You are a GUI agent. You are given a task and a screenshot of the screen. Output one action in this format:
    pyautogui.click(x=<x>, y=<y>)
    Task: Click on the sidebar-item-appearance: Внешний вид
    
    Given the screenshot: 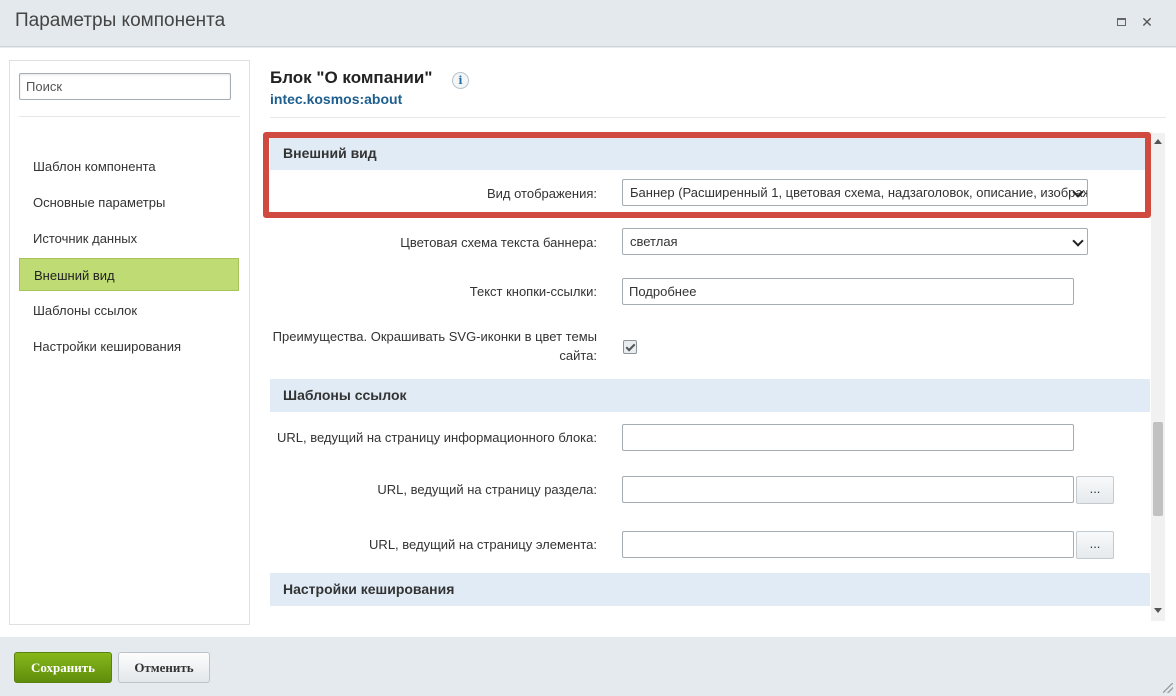 What is the action you would take?
    pyautogui.click(x=129, y=274)
    